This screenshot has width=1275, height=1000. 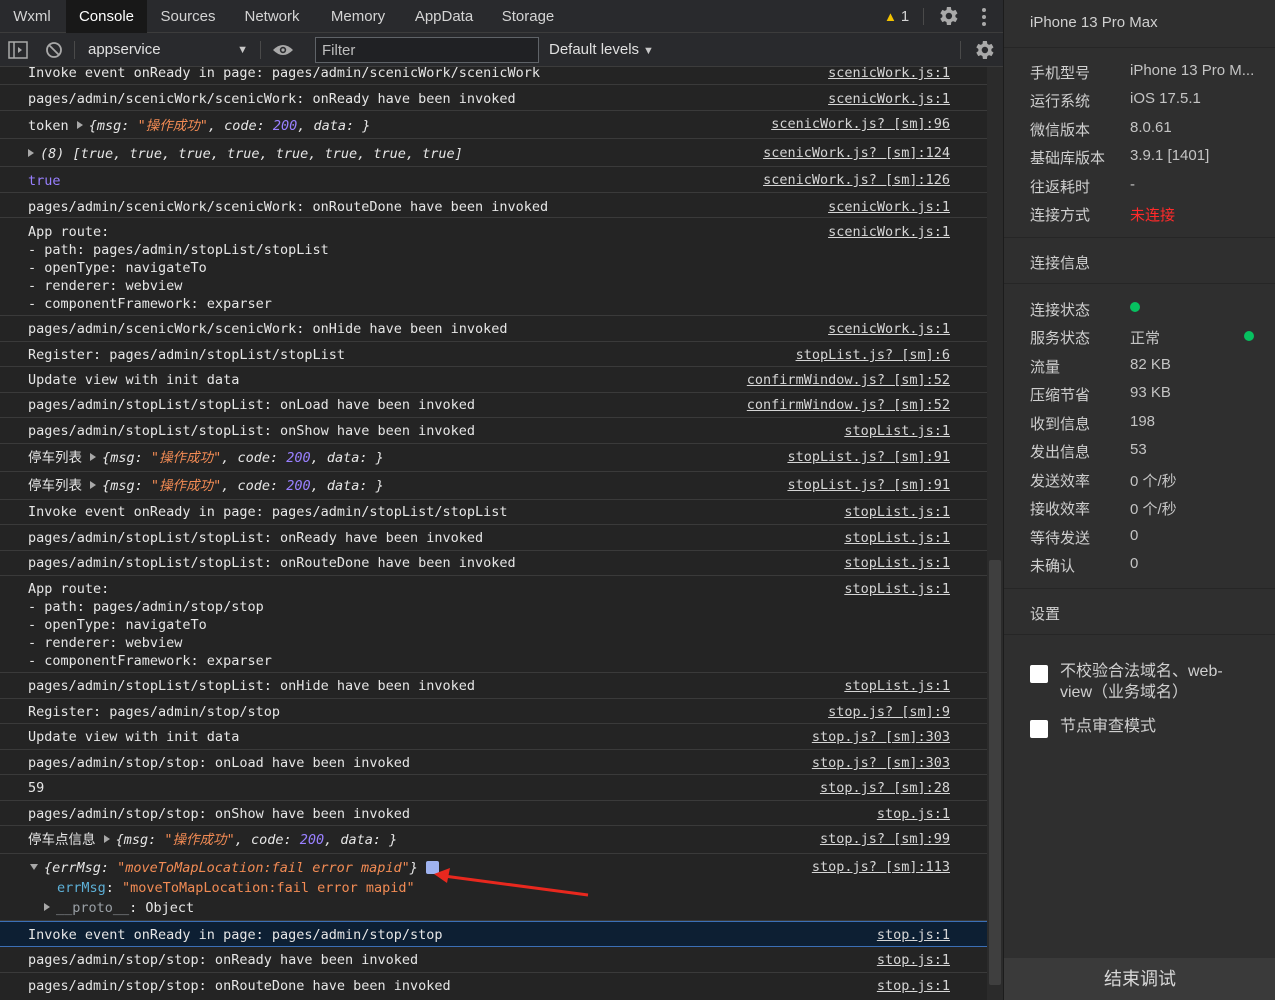 What do you see at coordinates (594, 49) in the screenshot?
I see `log-levels-label: Default levels` at bounding box center [594, 49].